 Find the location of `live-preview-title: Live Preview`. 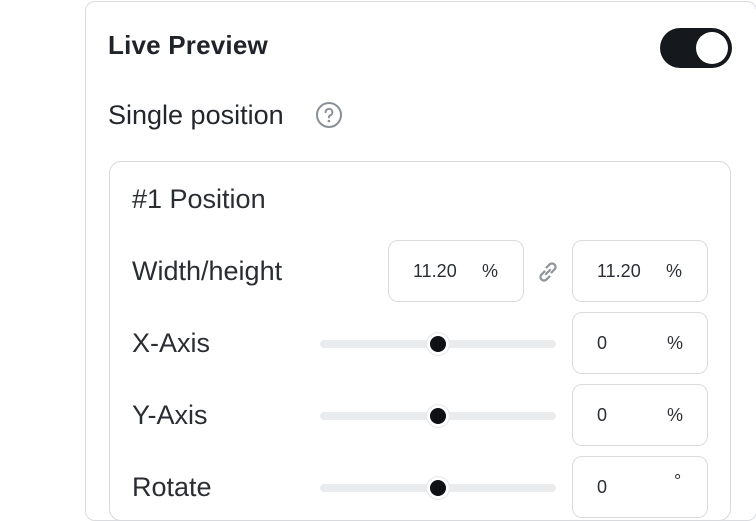

live-preview-title: Live Preview is located at coordinates (188, 45).